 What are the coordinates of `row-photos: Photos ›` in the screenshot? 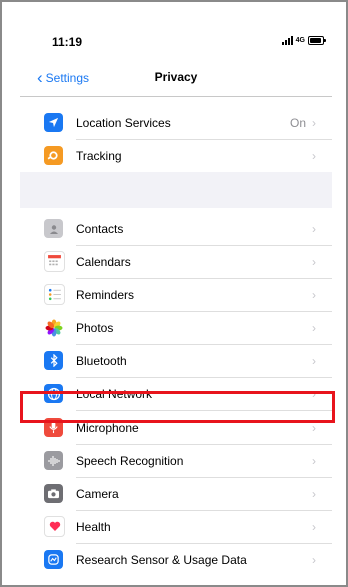 It's located at (176, 327).